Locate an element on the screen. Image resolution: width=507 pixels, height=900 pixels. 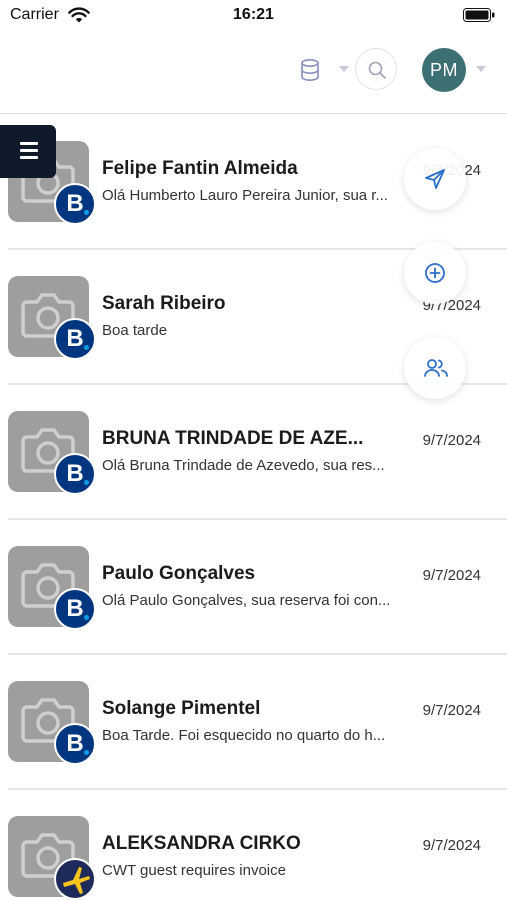
contact-name: Solange Pimentel is located at coordinates (181, 708).